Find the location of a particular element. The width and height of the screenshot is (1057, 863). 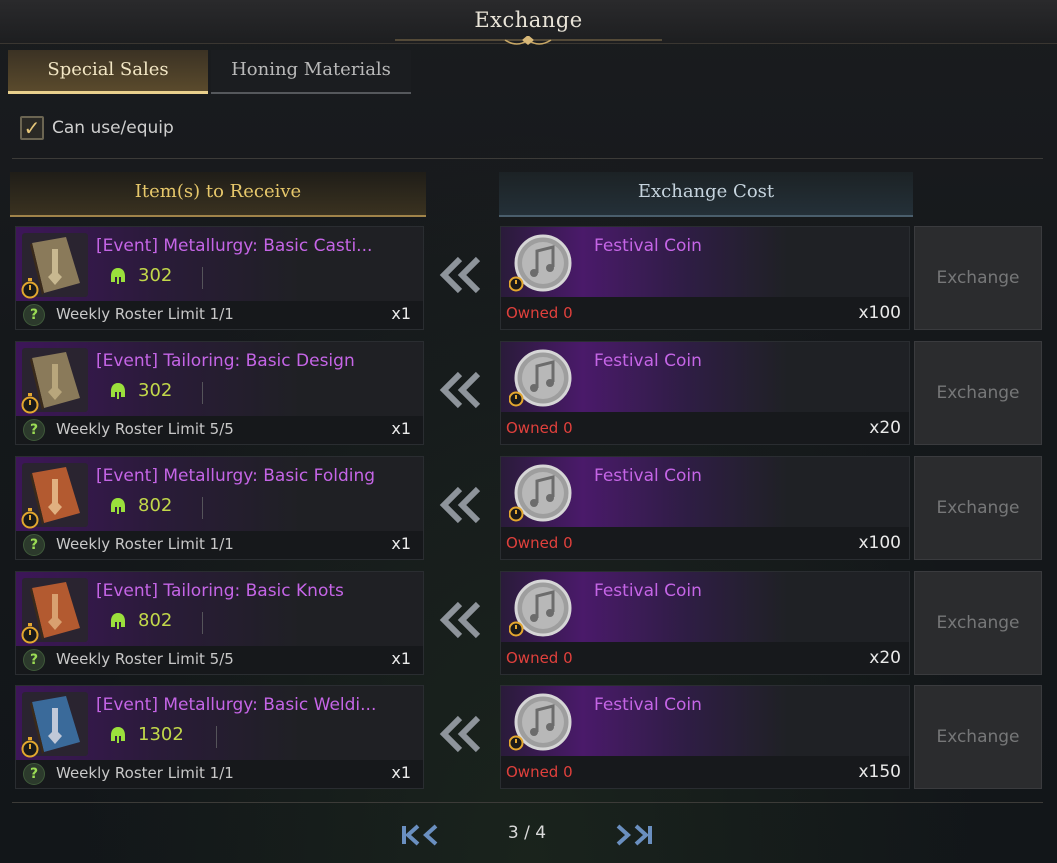

title-ornament-icon is located at coordinates (528, 40).